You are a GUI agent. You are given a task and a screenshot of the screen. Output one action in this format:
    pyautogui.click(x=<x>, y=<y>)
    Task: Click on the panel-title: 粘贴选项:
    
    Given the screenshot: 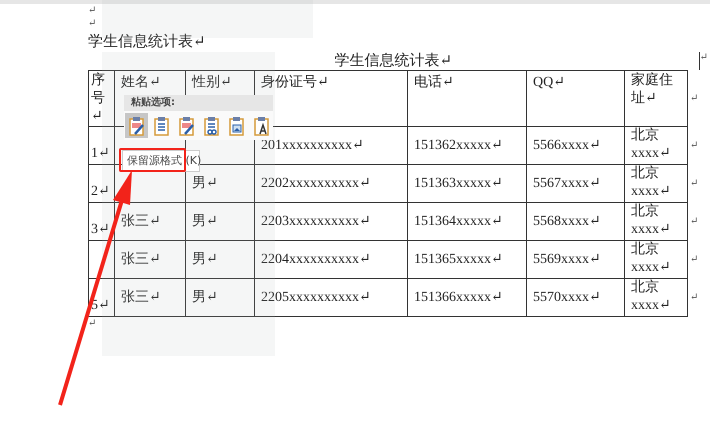 What is the action you would take?
    pyautogui.click(x=198, y=103)
    